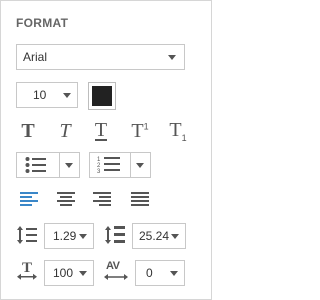 The width and height of the screenshot is (320, 300). I want to click on align-center-button, so click(66, 199).